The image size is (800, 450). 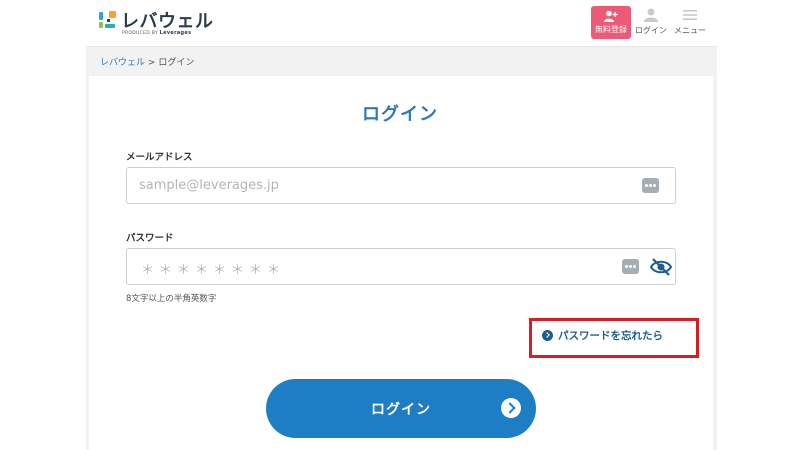 I want to click on forgot-password-link: パスワードを忘れたら, so click(x=602, y=335).